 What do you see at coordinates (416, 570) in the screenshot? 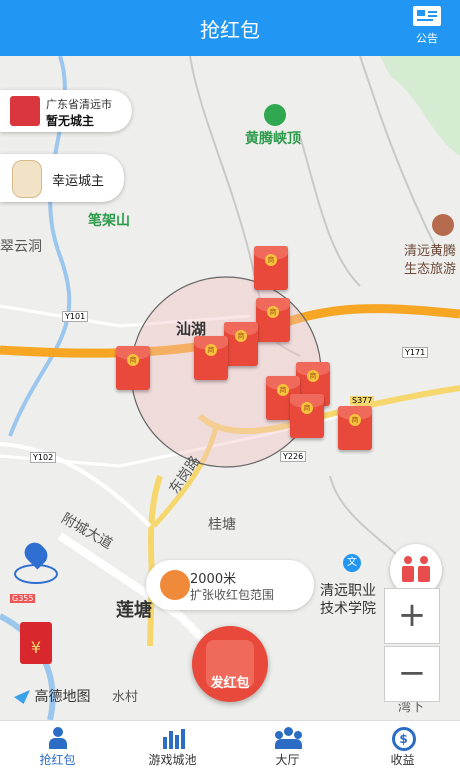
I see `couple-icon` at bounding box center [416, 570].